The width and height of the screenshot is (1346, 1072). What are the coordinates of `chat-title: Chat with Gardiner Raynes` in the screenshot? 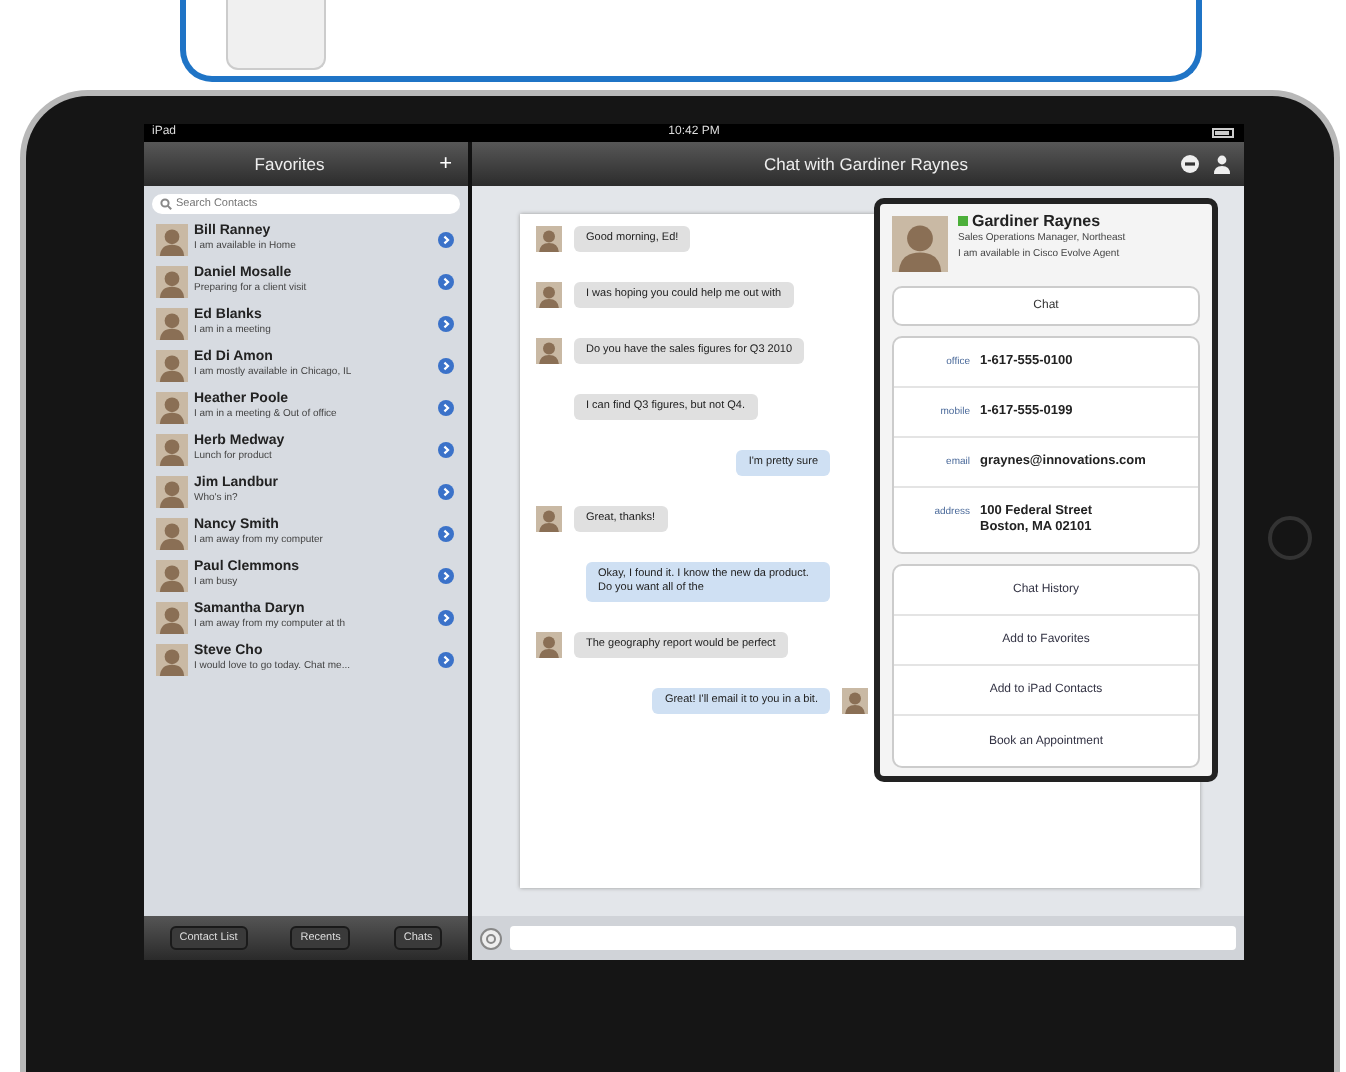 It's located at (866, 164).